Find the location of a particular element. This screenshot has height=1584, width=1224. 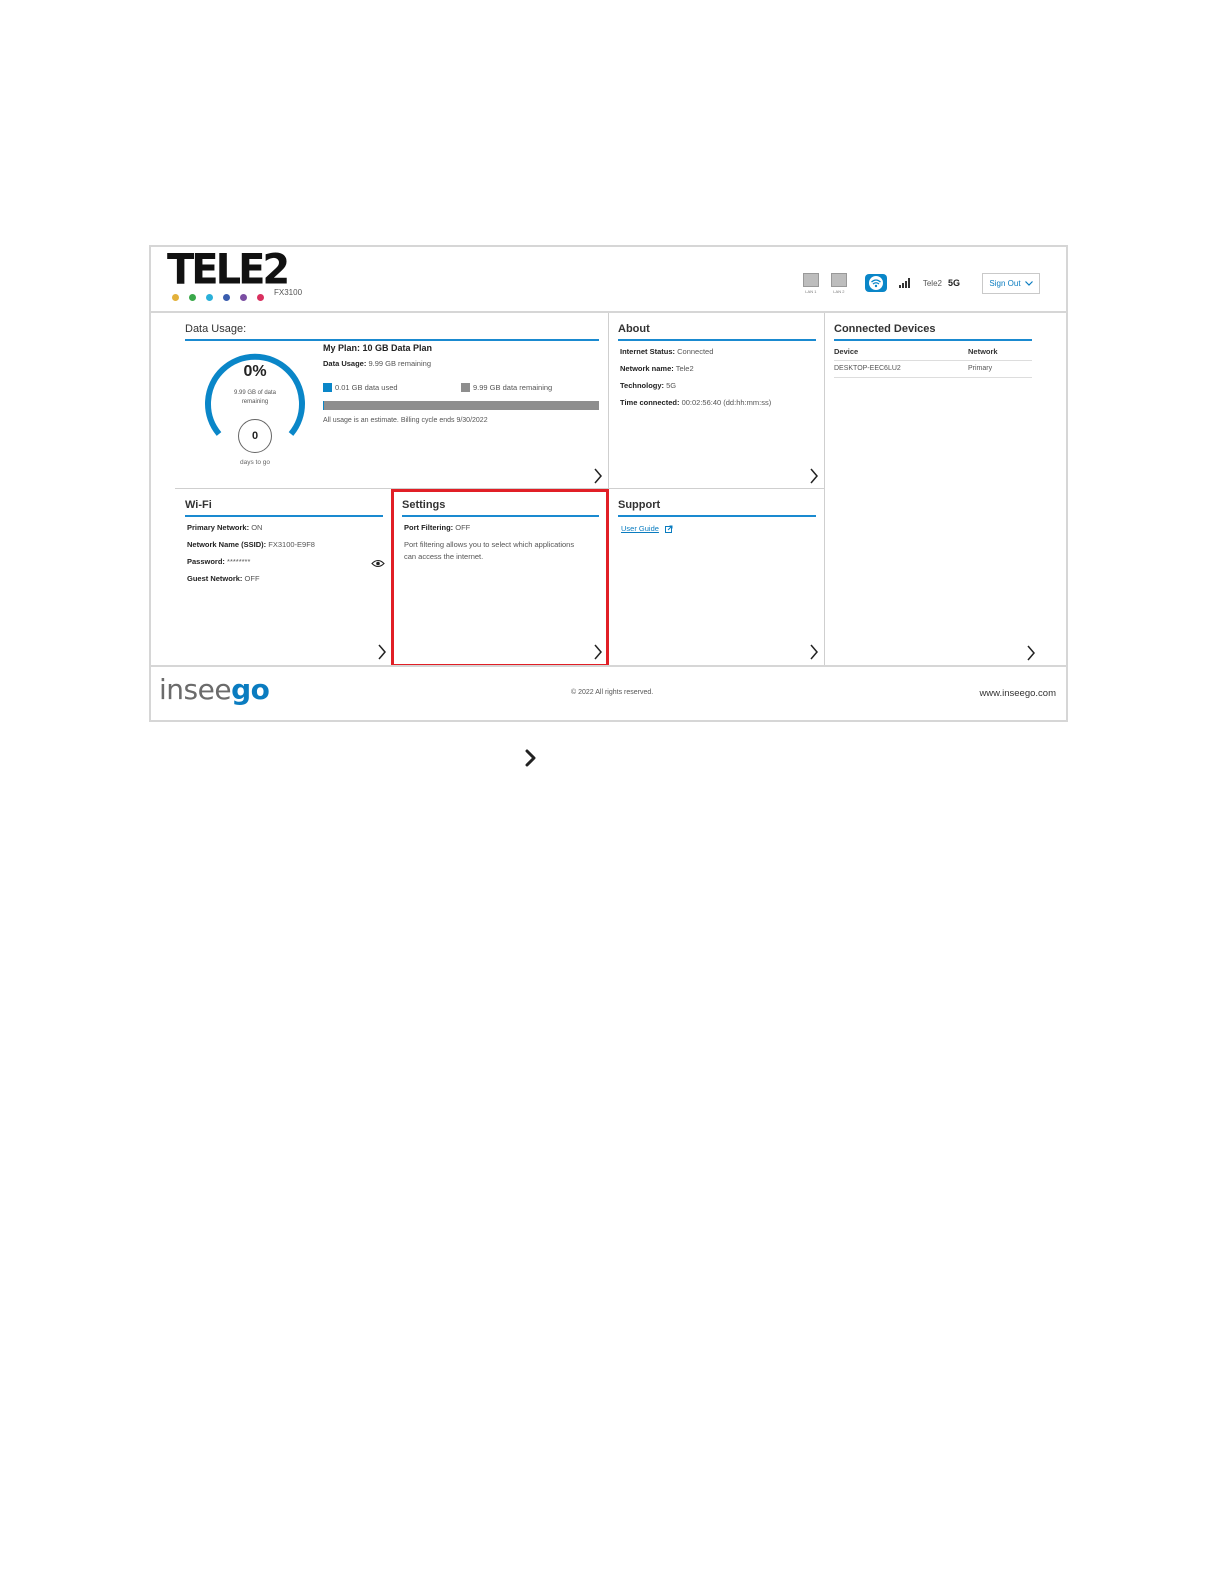

time-connected-label: Time connected: is located at coordinates (650, 402).